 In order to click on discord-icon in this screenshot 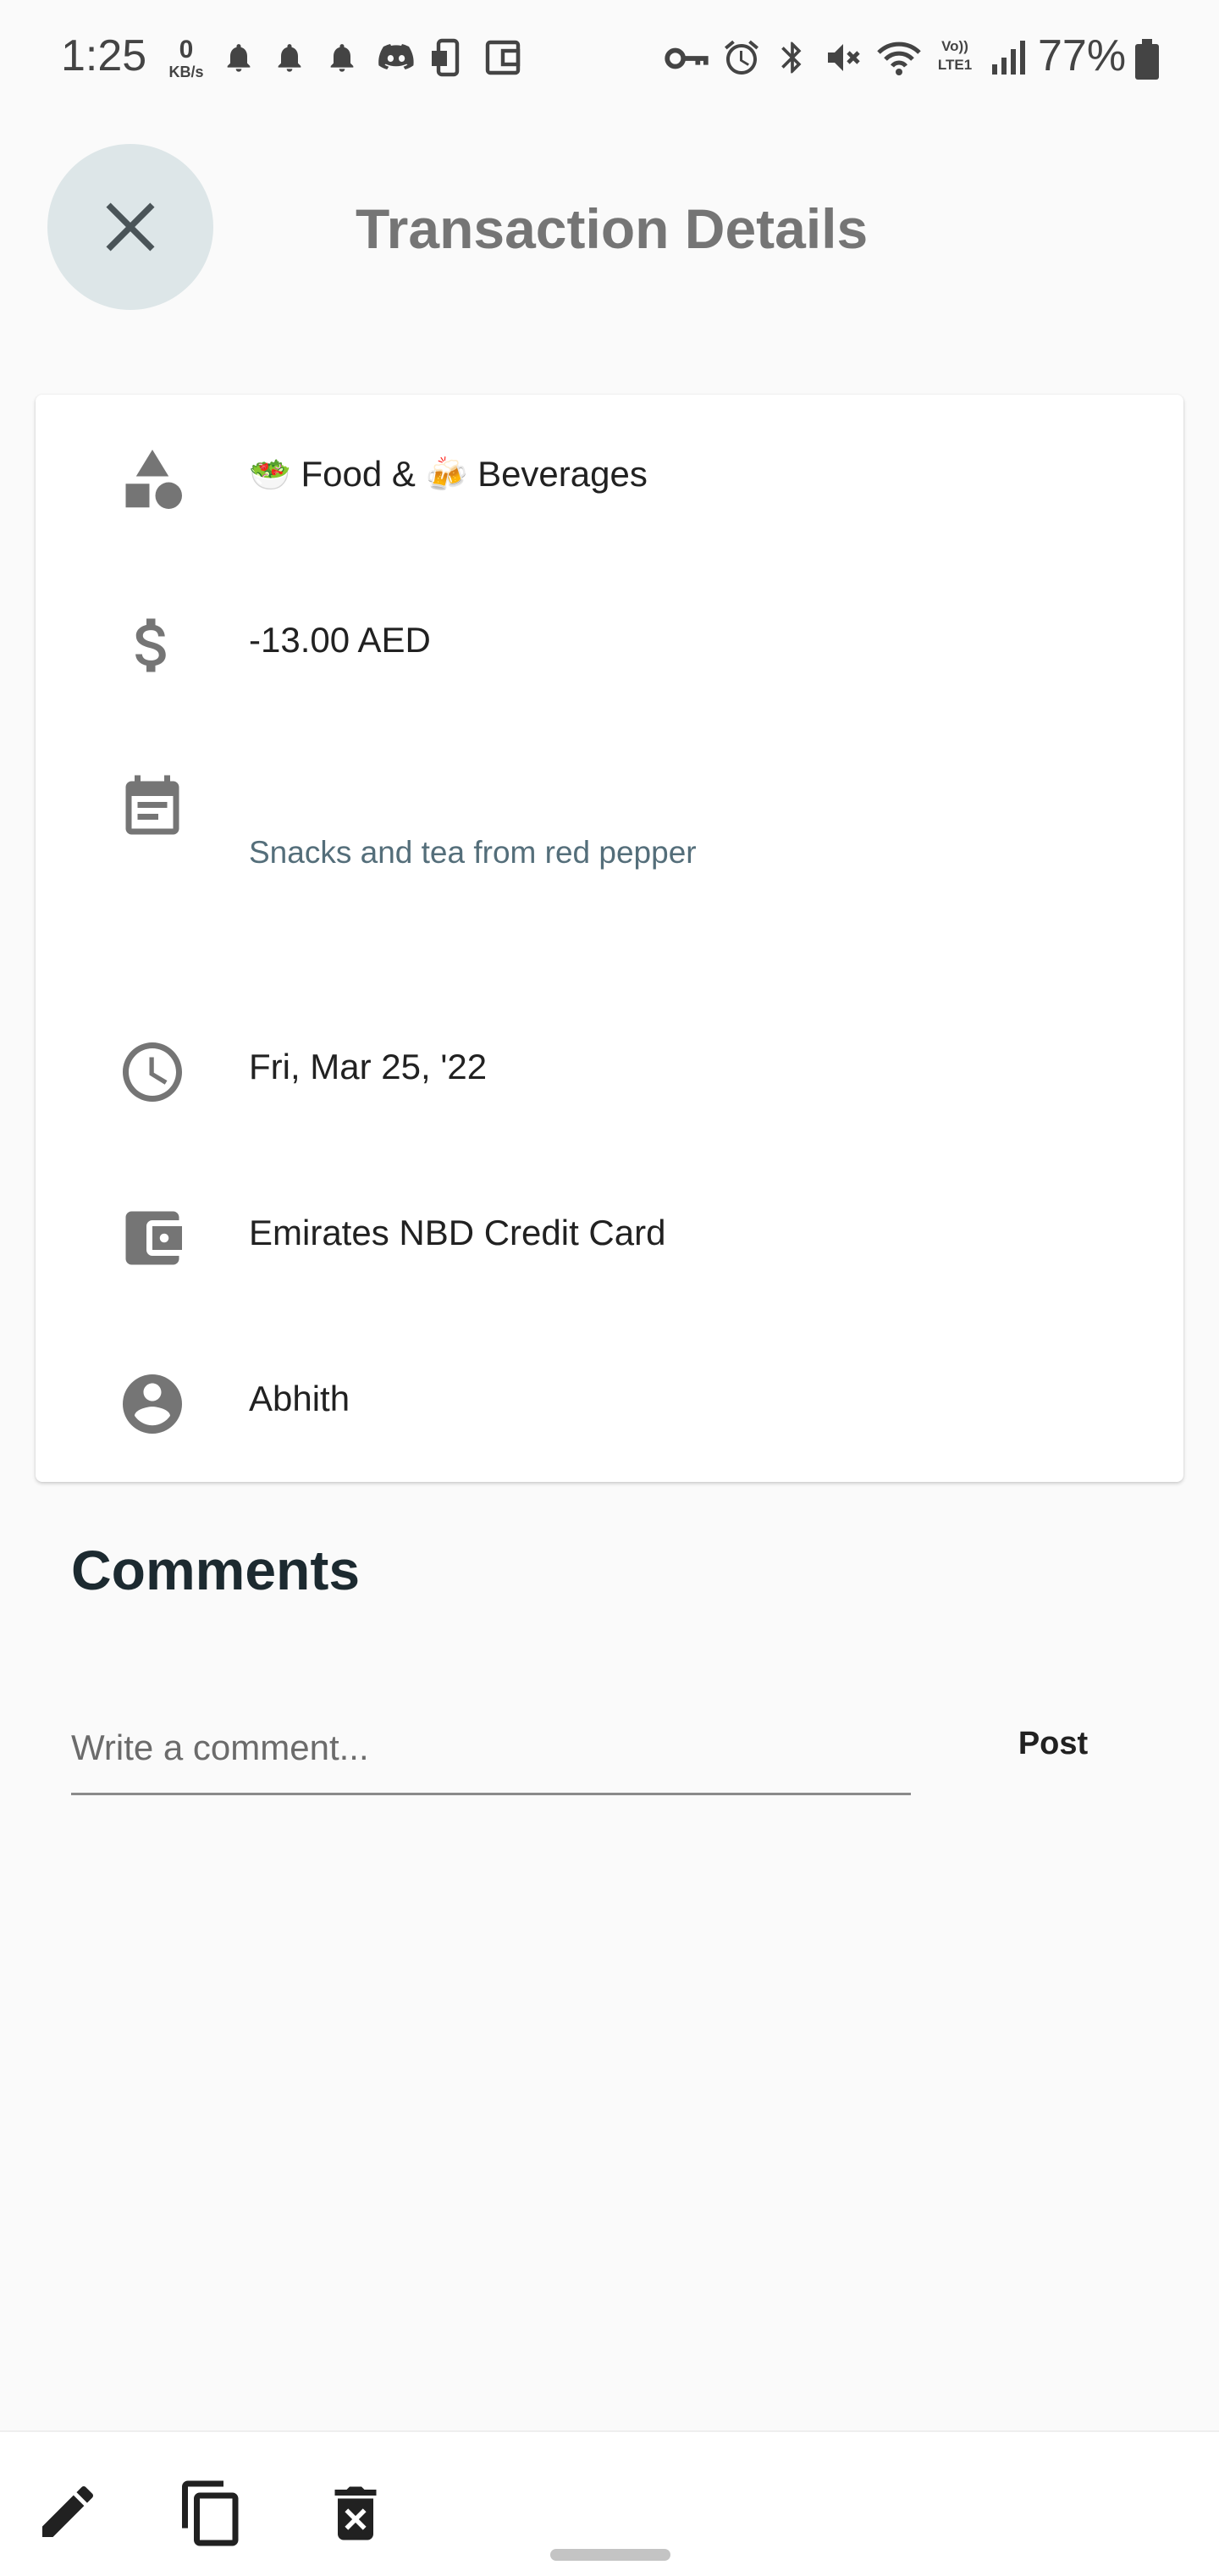, I will do `click(396, 56)`.